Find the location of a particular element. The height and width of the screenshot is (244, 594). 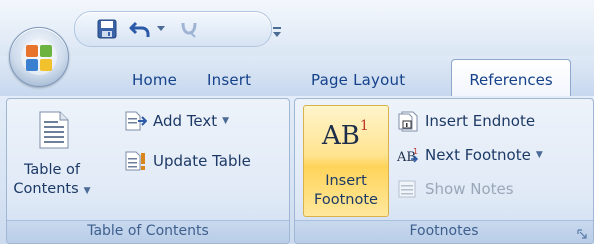

redo-icon is located at coordinates (188, 29).